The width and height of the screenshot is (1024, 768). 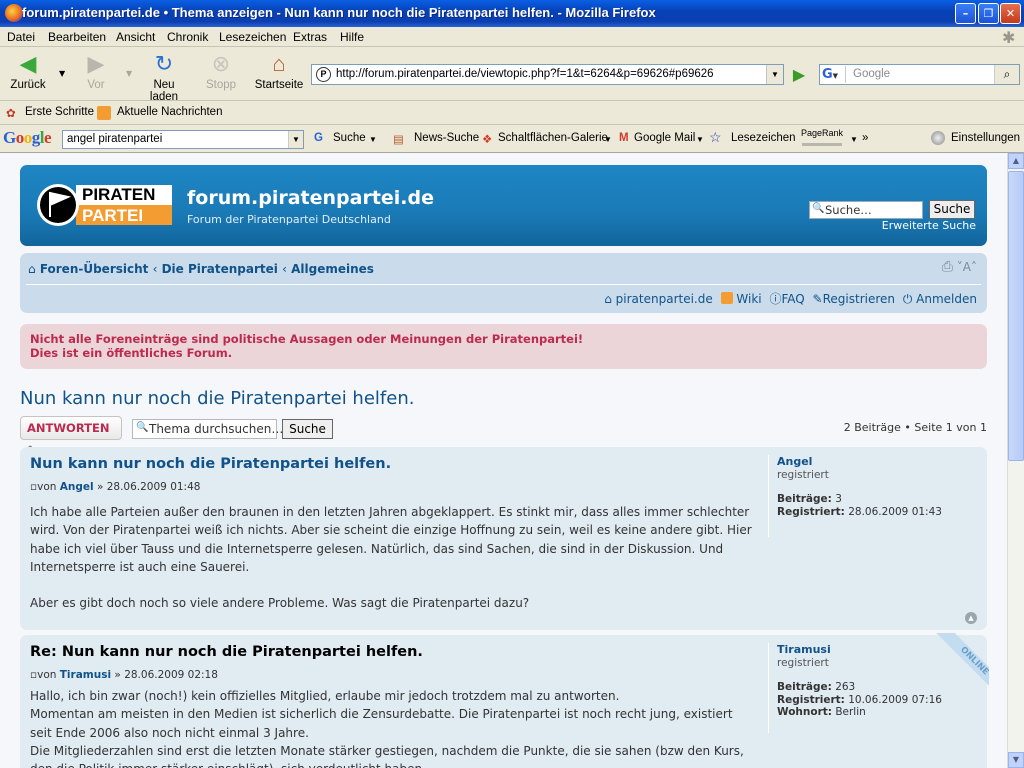 I want to click on back-history-dropdown: ▼, so click(x=62, y=73).